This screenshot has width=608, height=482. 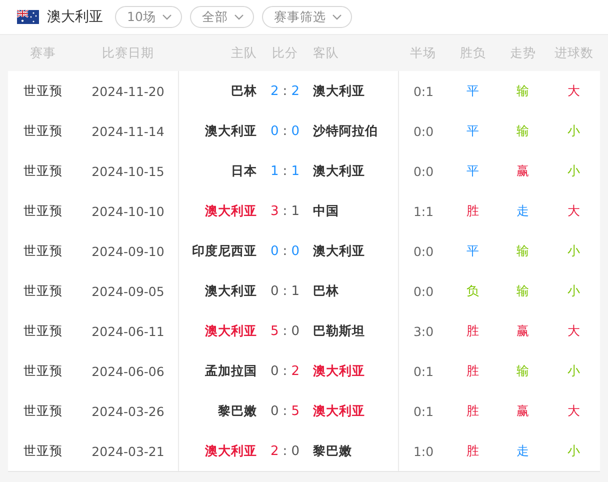 What do you see at coordinates (222, 17) in the screenshot?
I see `filter-dropdown: 全部` at bounding box center [222, 17].